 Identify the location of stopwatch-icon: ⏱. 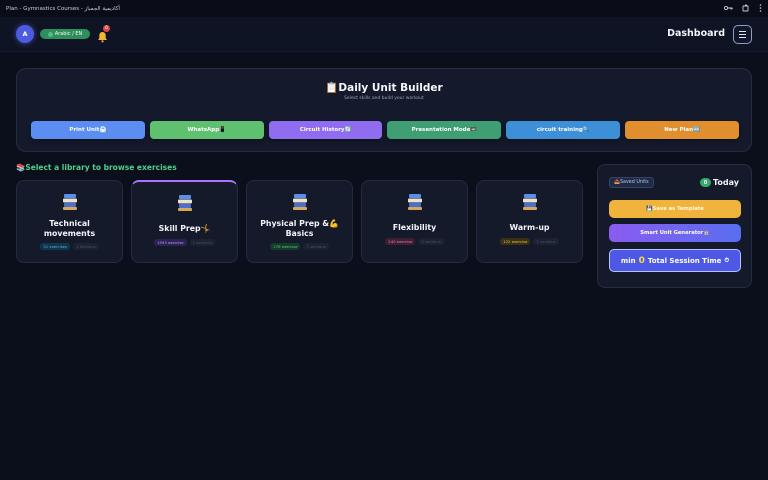
(727, 260).